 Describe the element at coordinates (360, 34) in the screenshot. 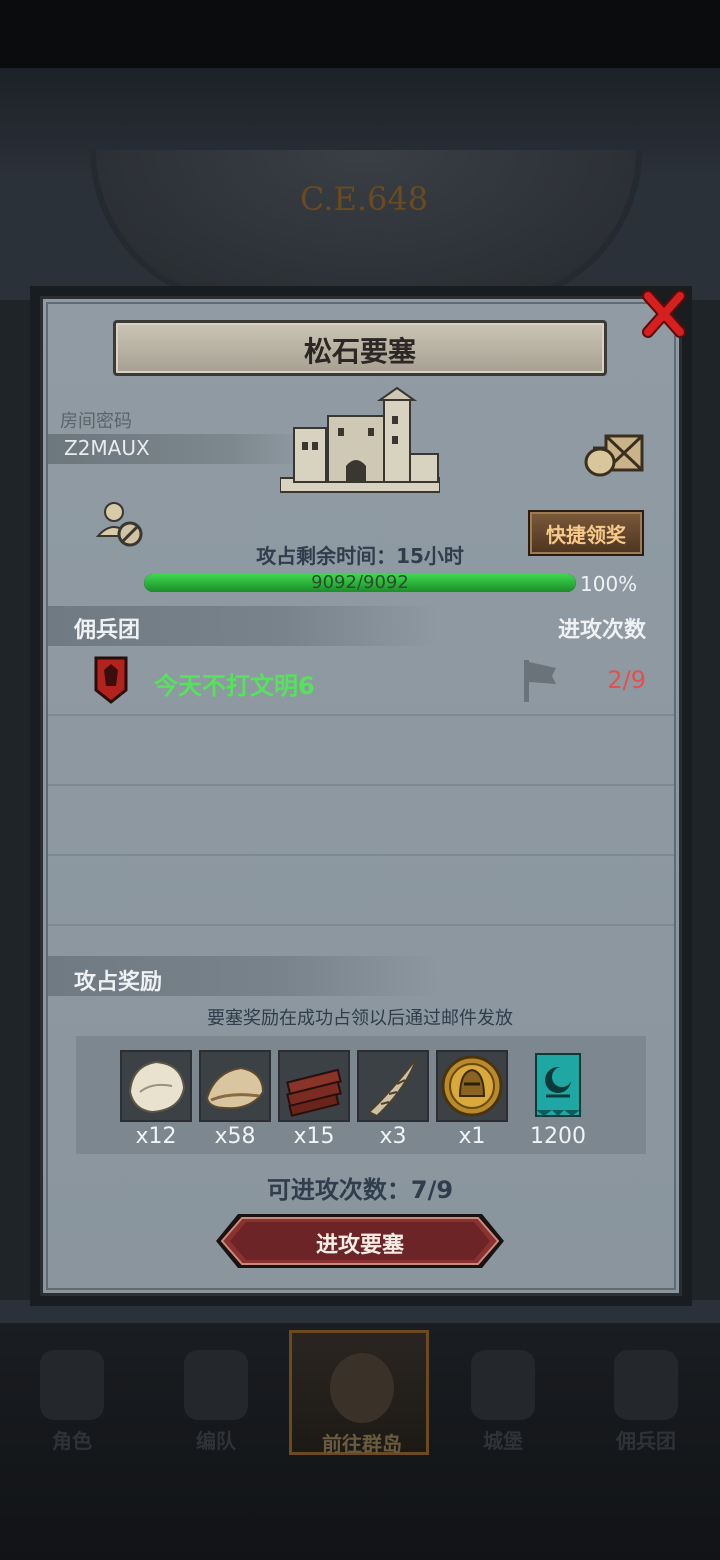

I see `status-bar` at that location.